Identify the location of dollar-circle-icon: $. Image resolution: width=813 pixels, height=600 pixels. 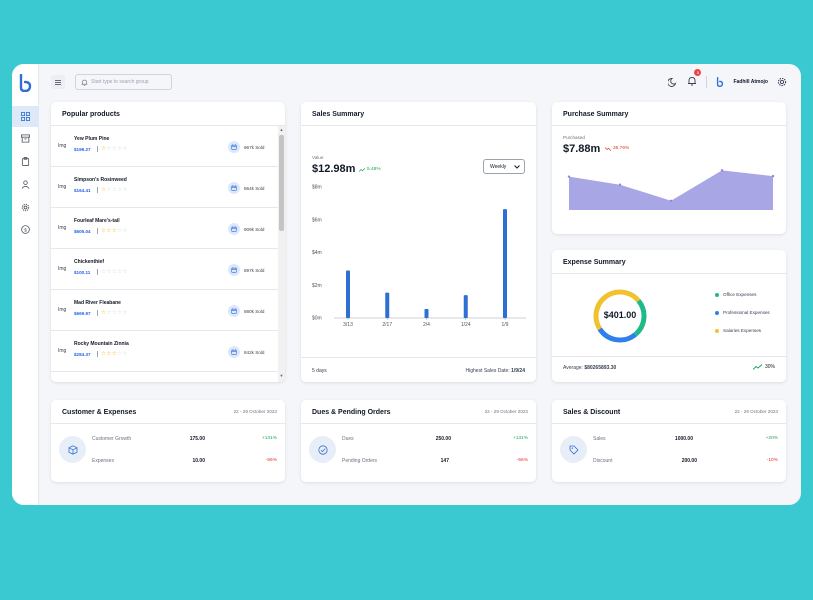
(25, 229).